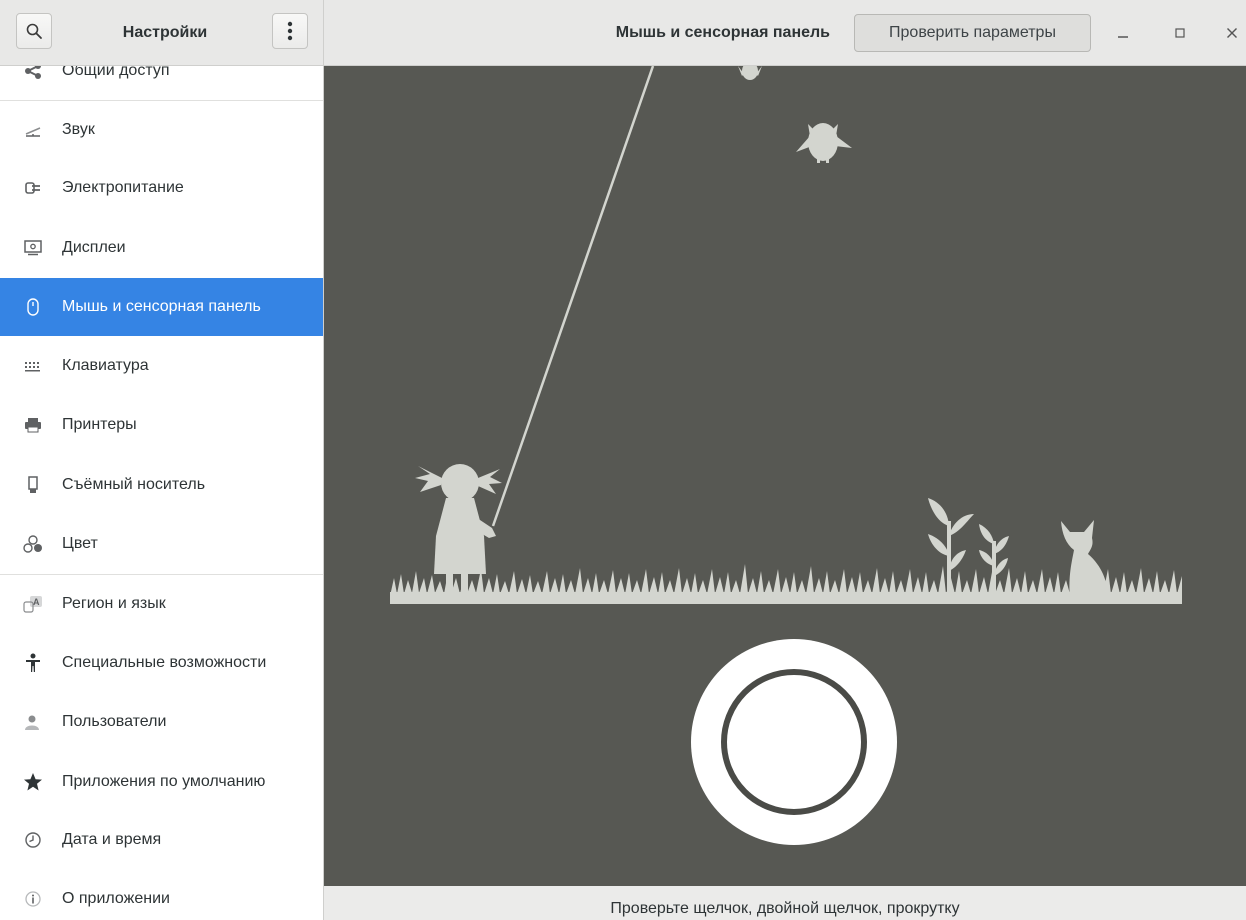 Image resolution: width=1246 pixels, height=920 pixels. Describe the element at coordinates (33, 188) in the screenshot. I see `power-icon` at that location.